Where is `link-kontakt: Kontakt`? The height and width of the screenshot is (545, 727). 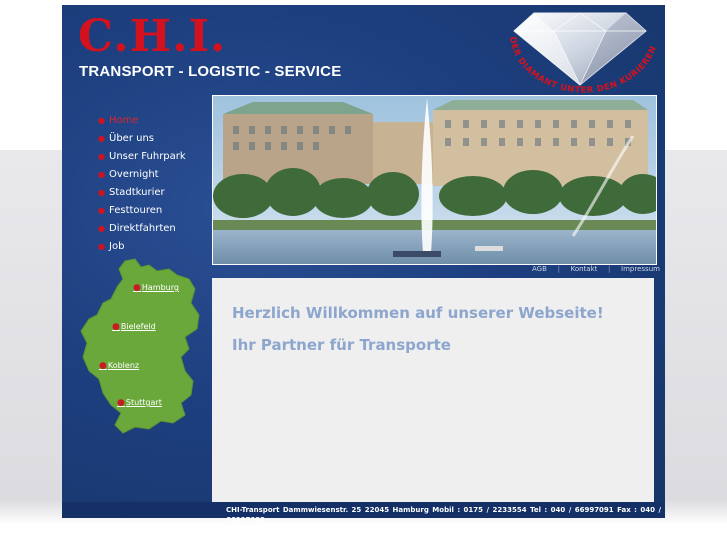
link-kontakt: Kontakt is located at coordinates (584, 269).